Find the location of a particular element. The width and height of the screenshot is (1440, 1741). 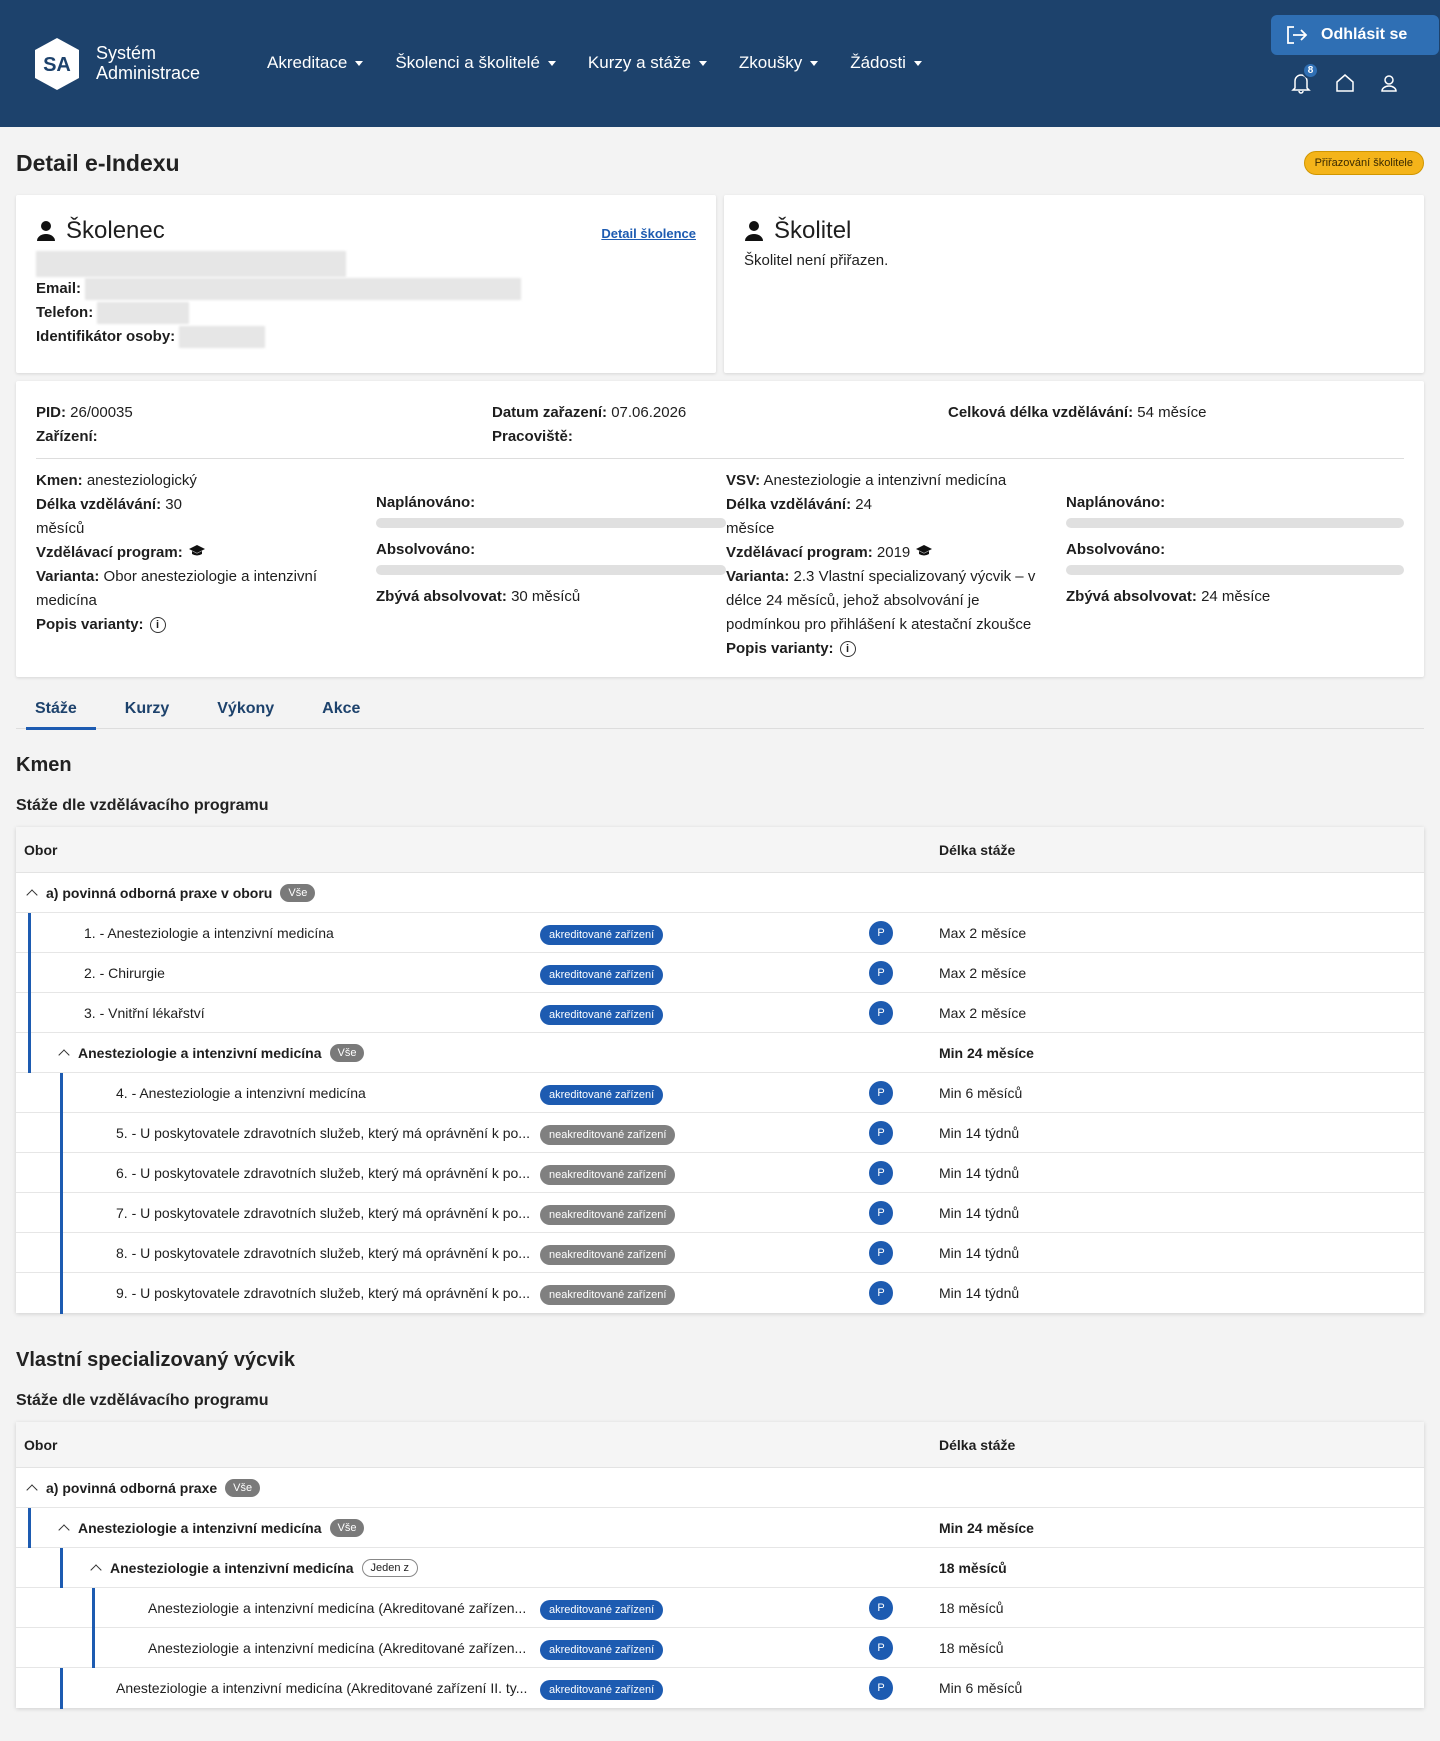

supervisor-text: Školitel není přiřazen. is located at coordinates (816, 260).